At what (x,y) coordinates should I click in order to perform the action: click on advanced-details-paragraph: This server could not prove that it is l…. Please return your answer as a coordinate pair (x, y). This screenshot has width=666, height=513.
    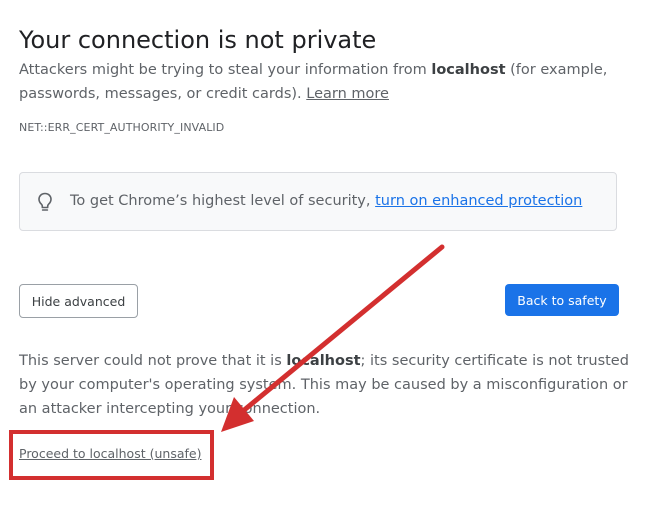
    Looking at the image, I should click on (324, 385).